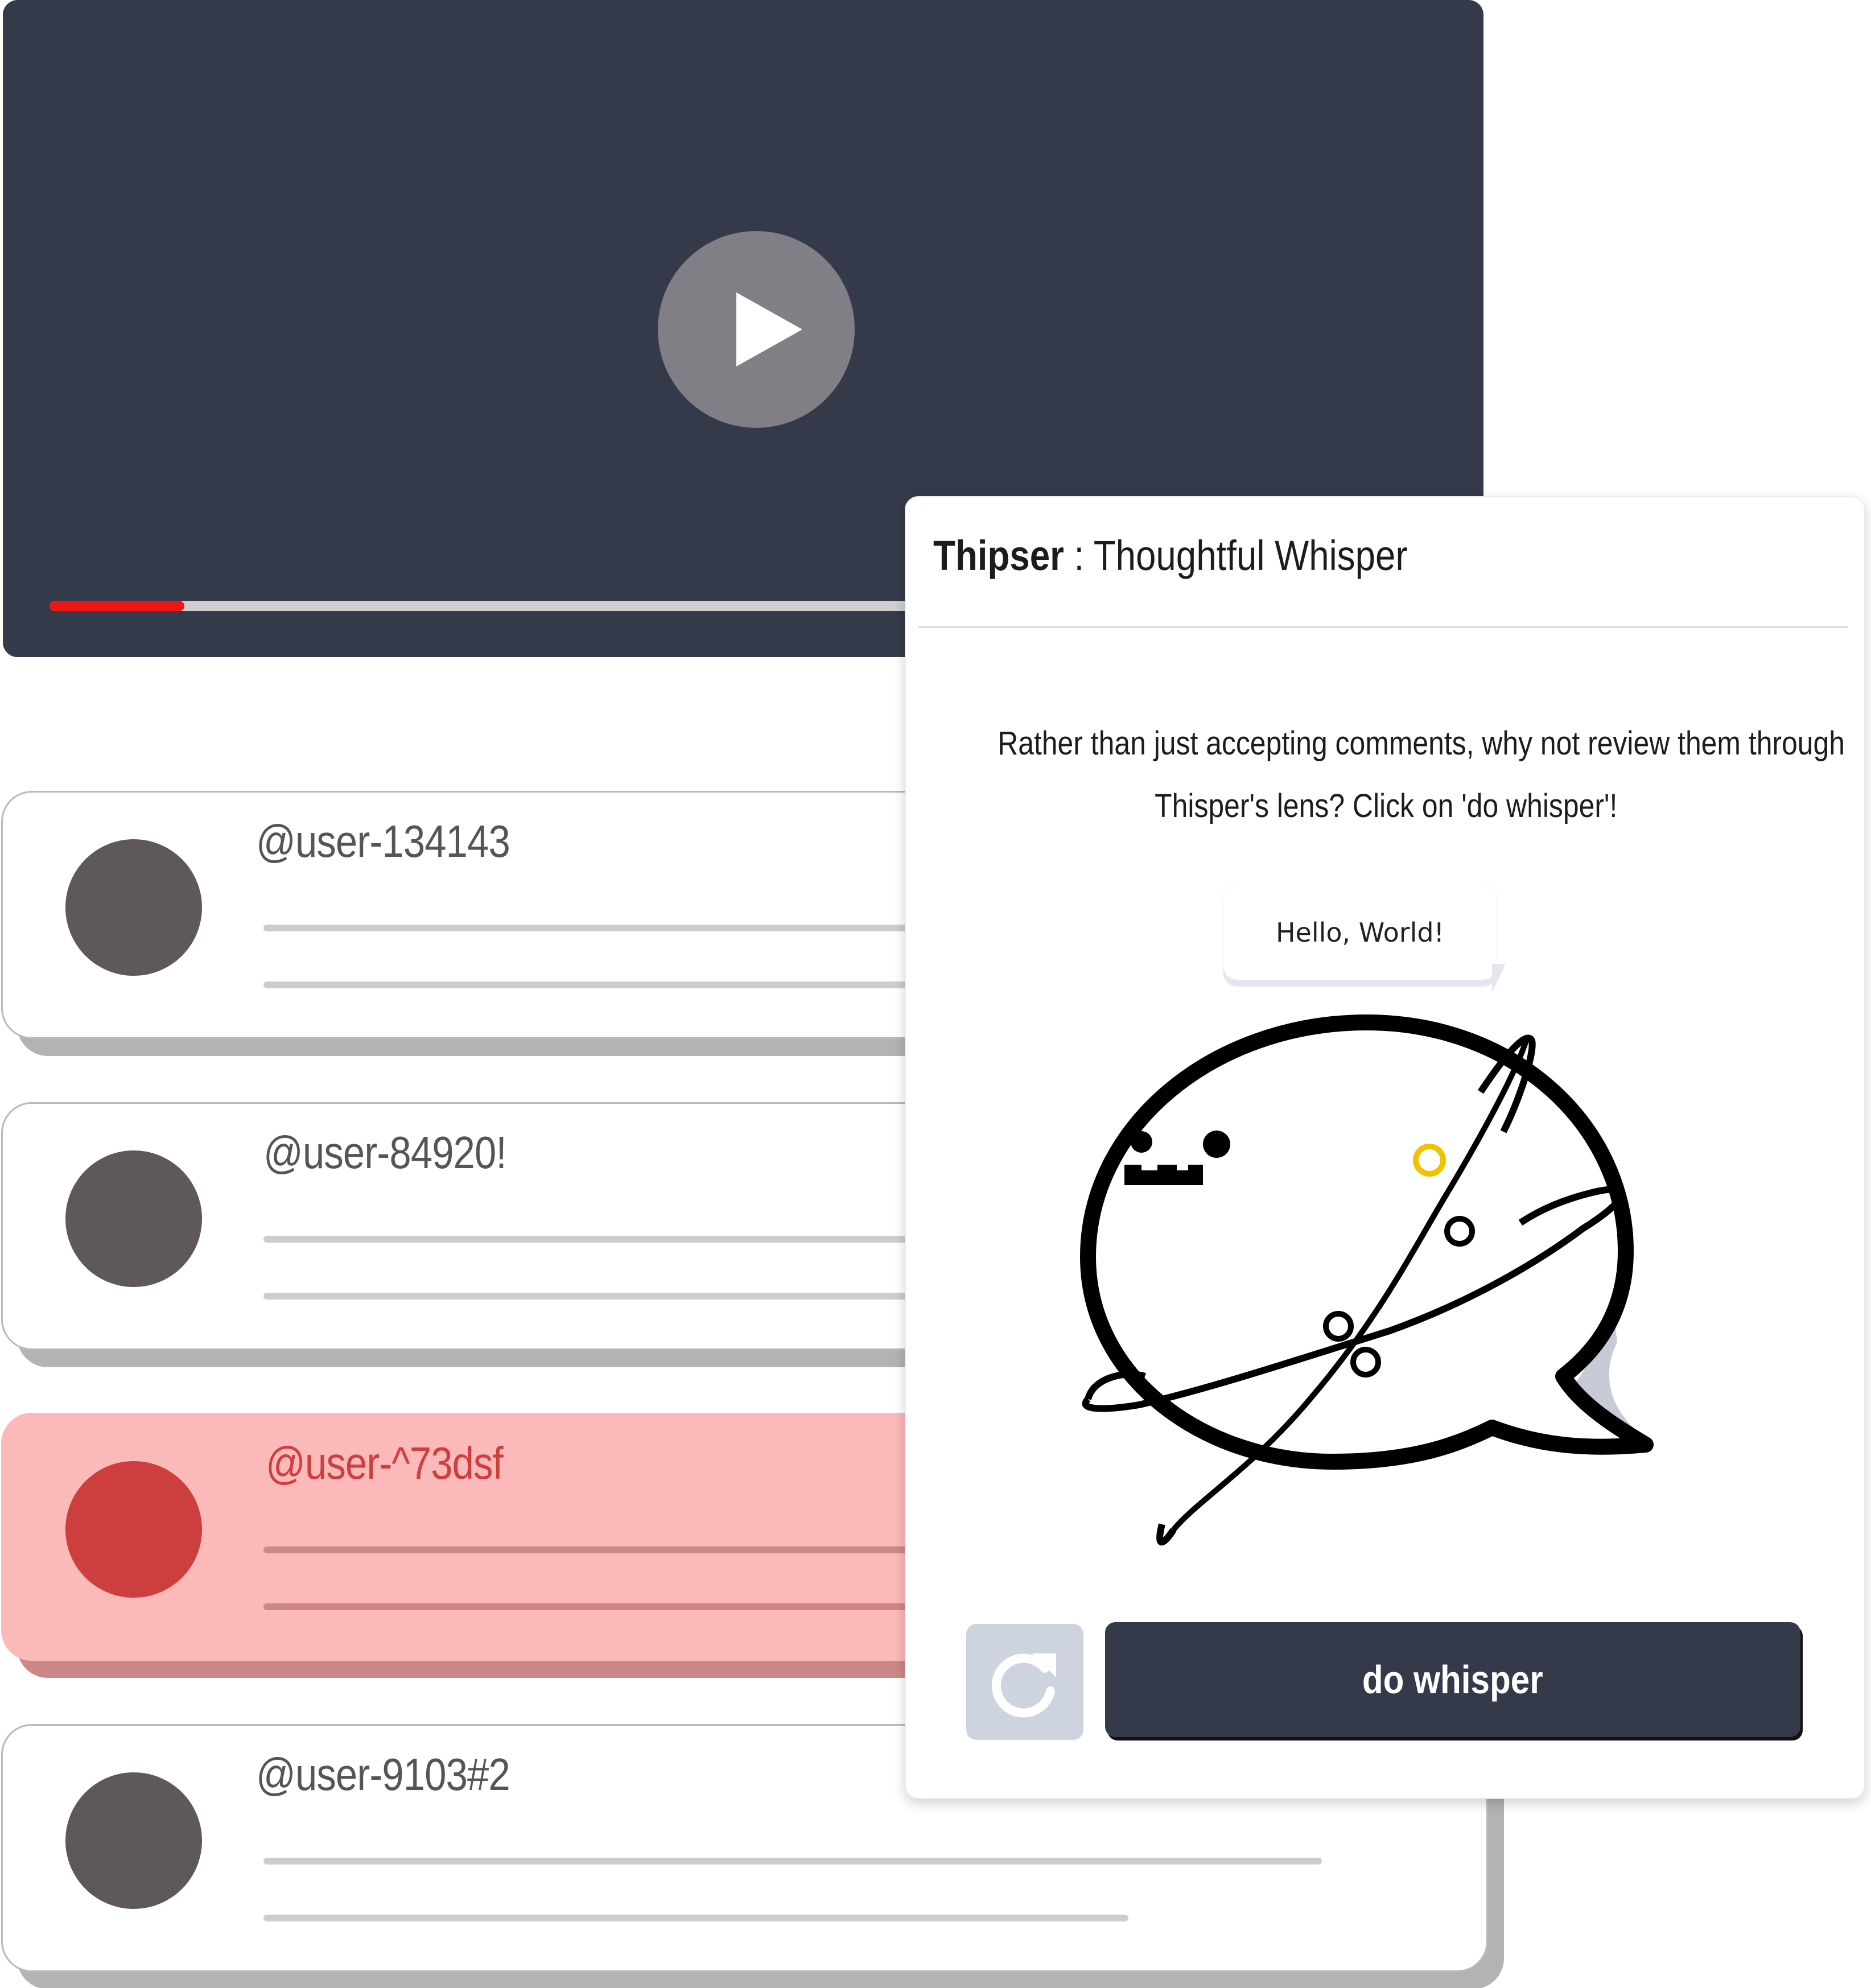 Image resolution: width=1871 pixels, height=1988 pixels. Describe the element at coordinates (1024, 1685) in the screenshot. I see `refresh-icon` at that location.